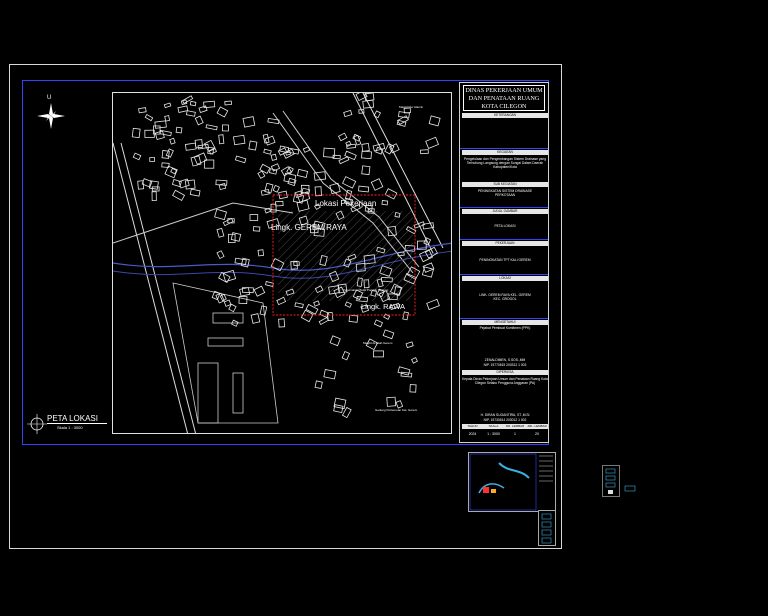 This screenshot has height=616, width=768. I want to click on target-icon, so click(37, 424).